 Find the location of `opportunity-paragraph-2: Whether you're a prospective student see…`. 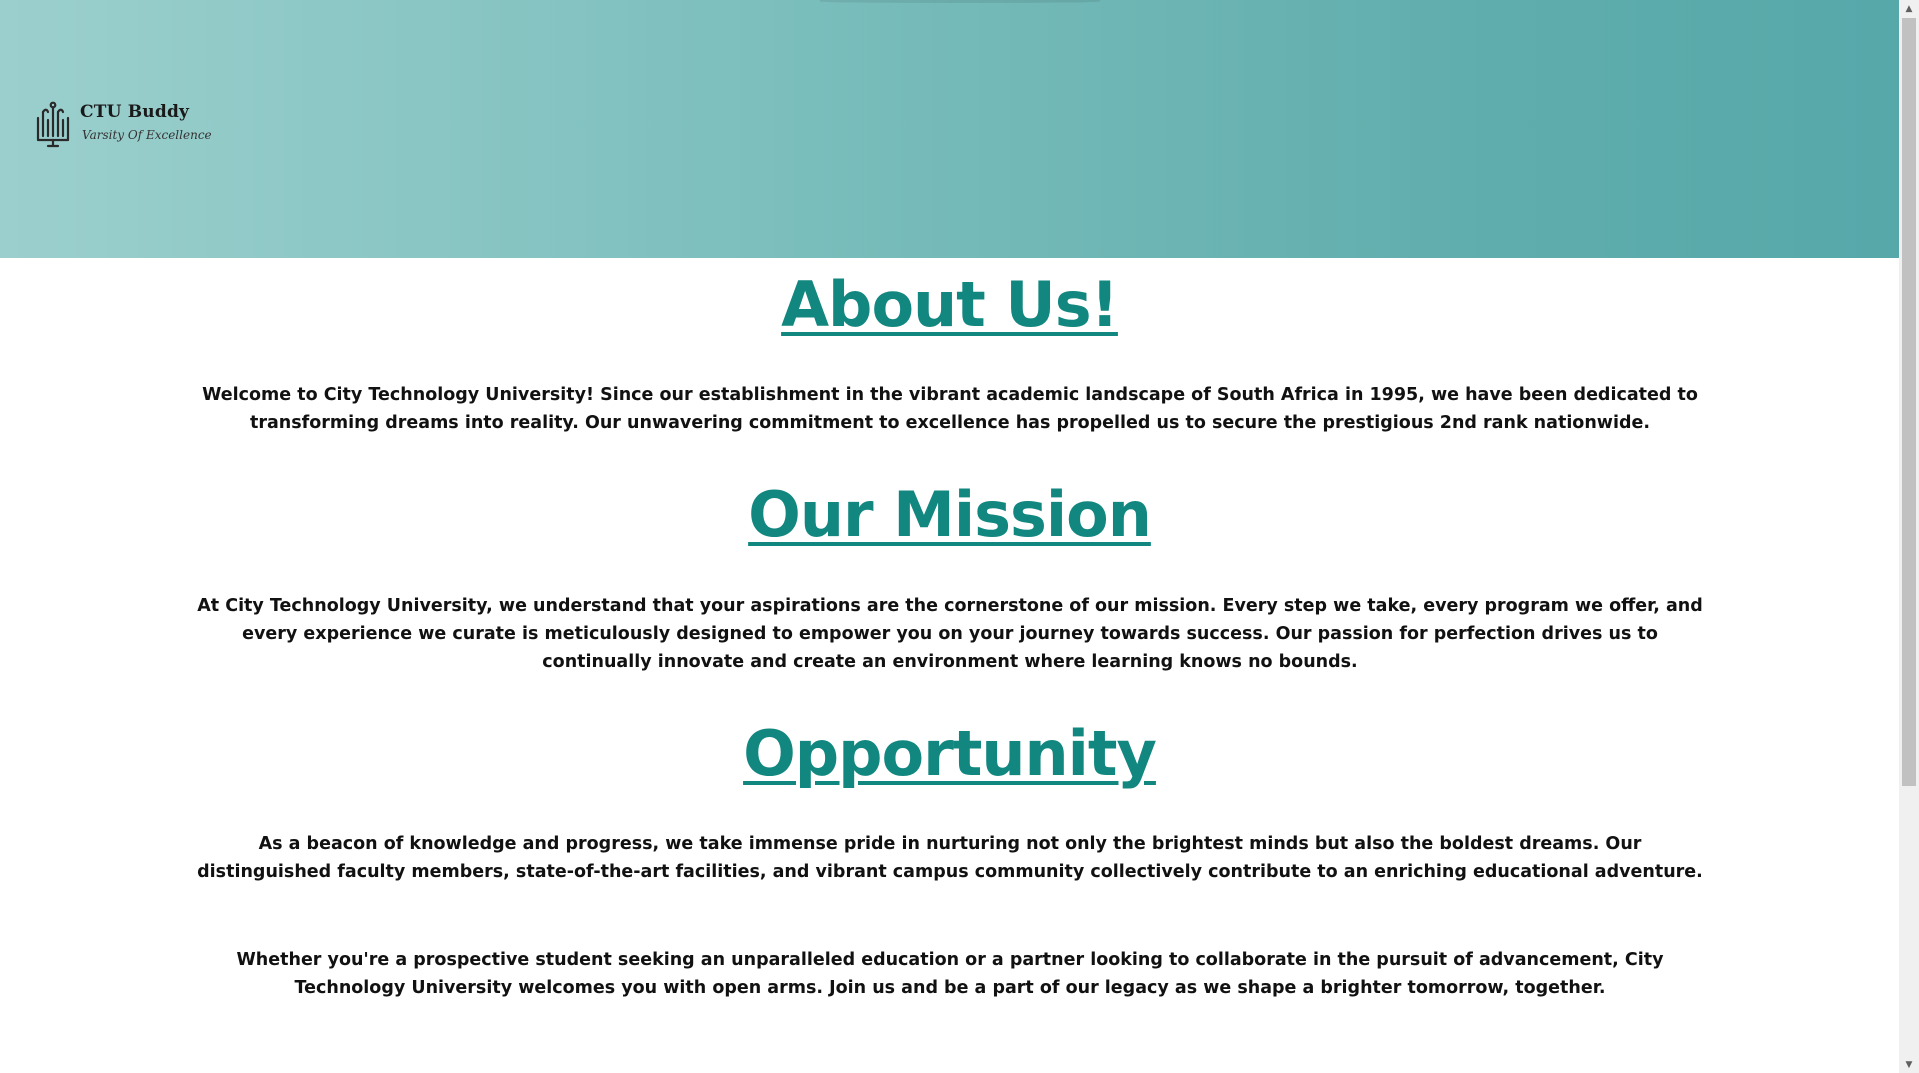

opportunity-paragraph-2: Whether you're a prospective student see… is located at coordinates (950, 974).